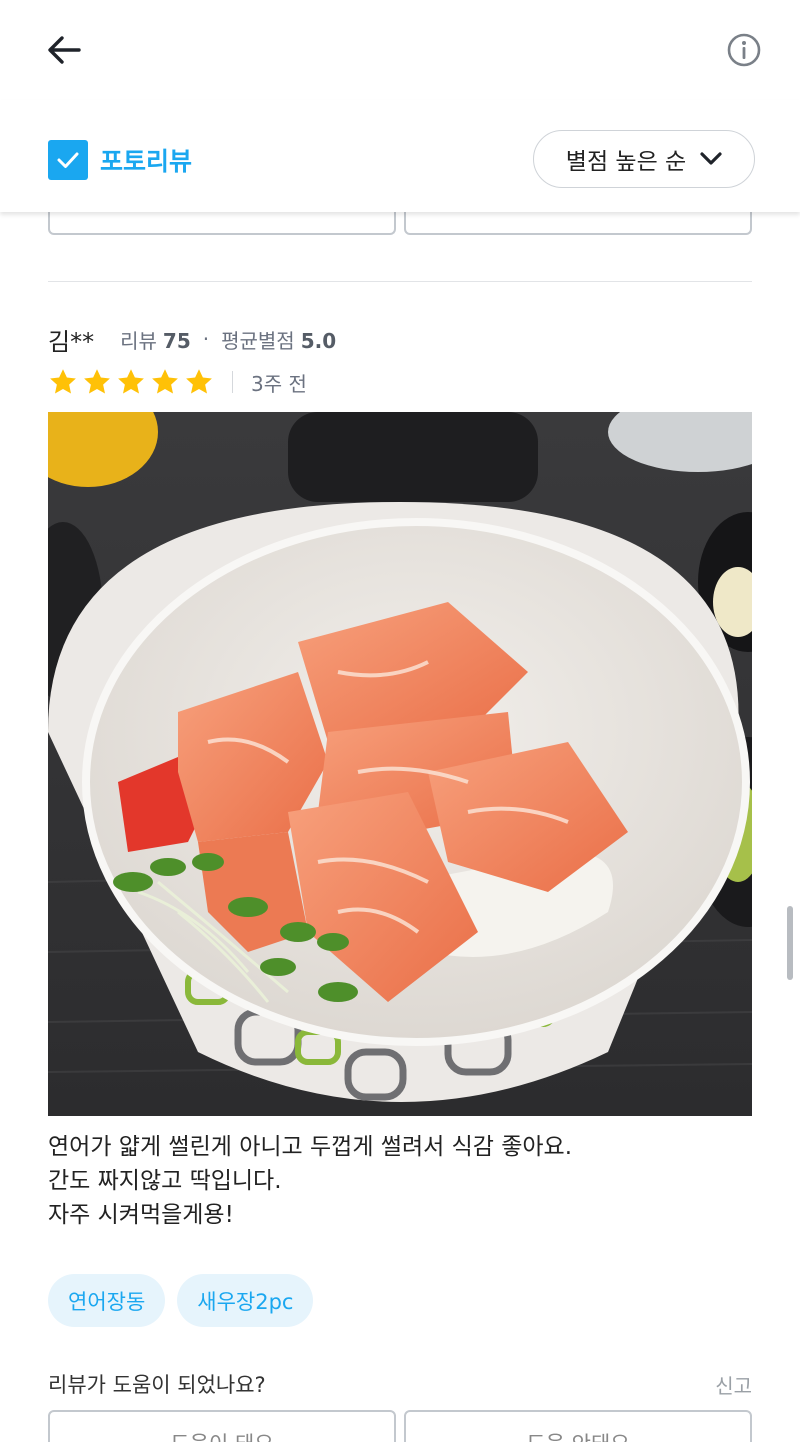 The image size is (800, 1442). Describe the element at coordinates (141, 1215) in the screenshot. I see `review-line: 자주 시켜먹을게용!` at that location.